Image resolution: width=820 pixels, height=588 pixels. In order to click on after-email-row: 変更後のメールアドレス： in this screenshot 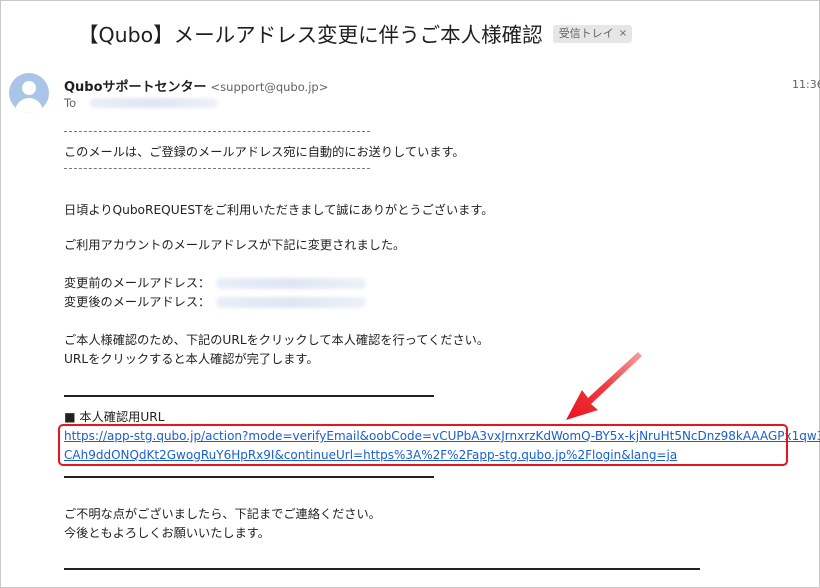, I will do `click(215, 302)`.